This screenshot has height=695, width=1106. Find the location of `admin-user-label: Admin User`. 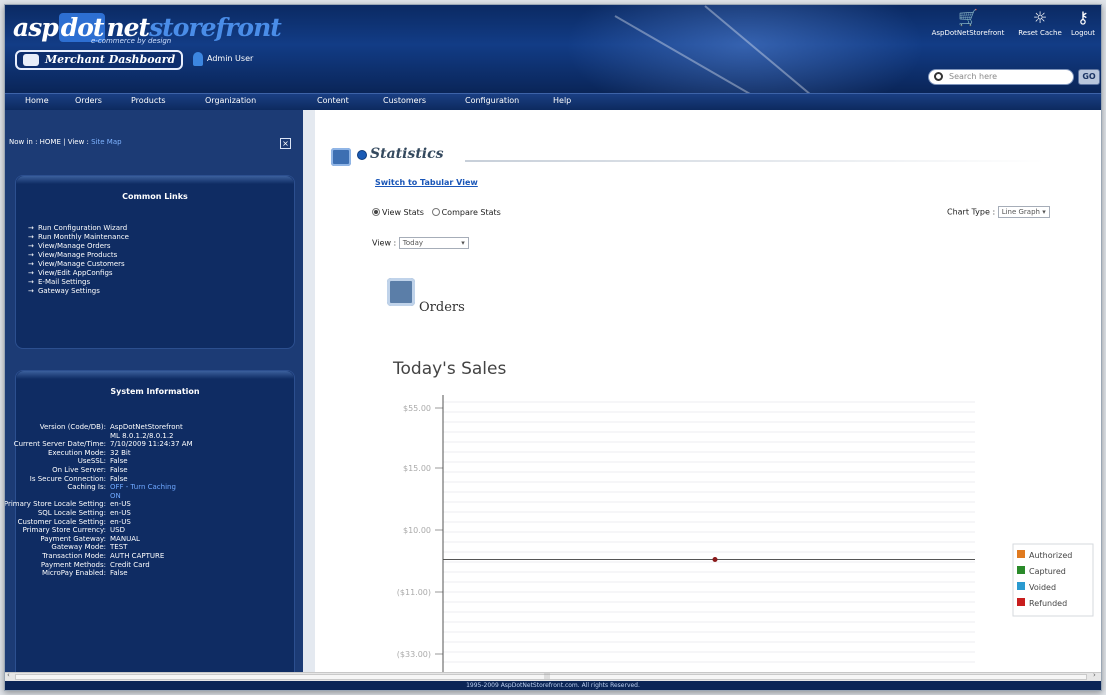

admin-user-label: Admin User is located at coordinates (230, 58).